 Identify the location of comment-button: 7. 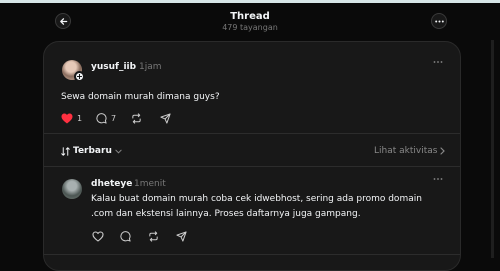
(106, 118).